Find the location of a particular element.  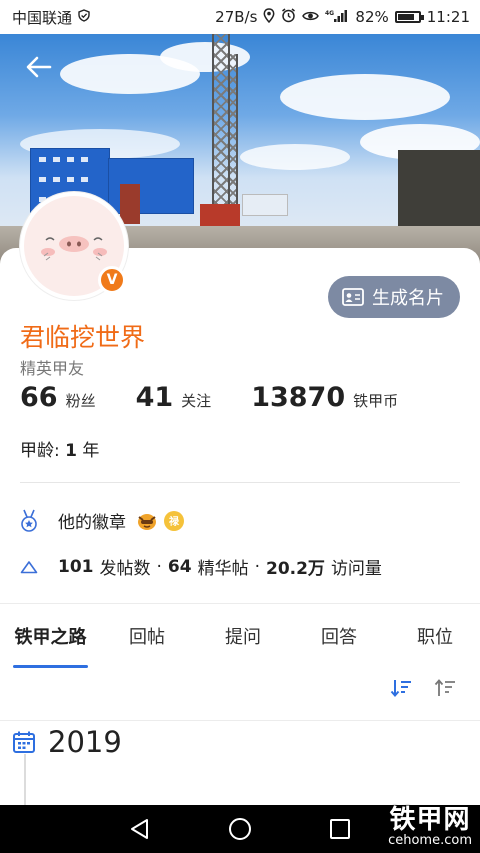

username: 君临挖世界 is located at coordinates (83, 337).